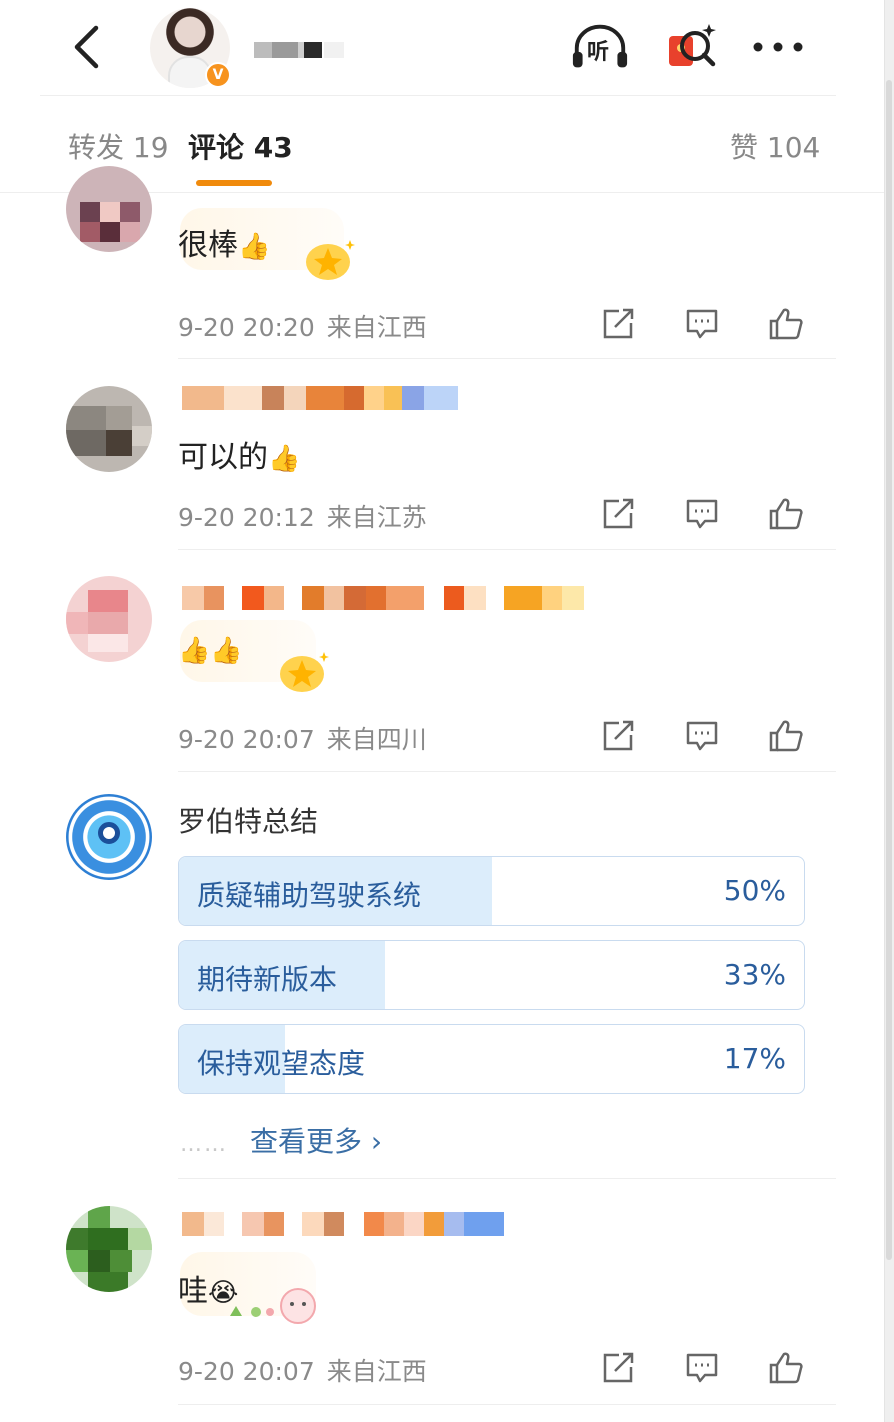 The image size is (894, 1422). I want to click on tab-likes: 赞 104, so click(775, 146).